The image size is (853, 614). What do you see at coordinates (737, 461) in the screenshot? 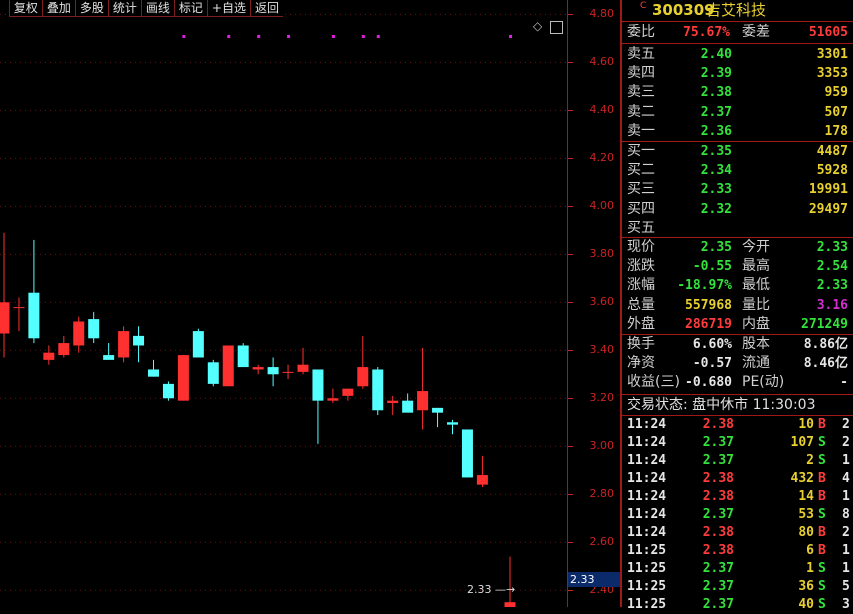
I see `trade-row: 11:24 2.37 2 S 1` at bounding box center [737, 461].